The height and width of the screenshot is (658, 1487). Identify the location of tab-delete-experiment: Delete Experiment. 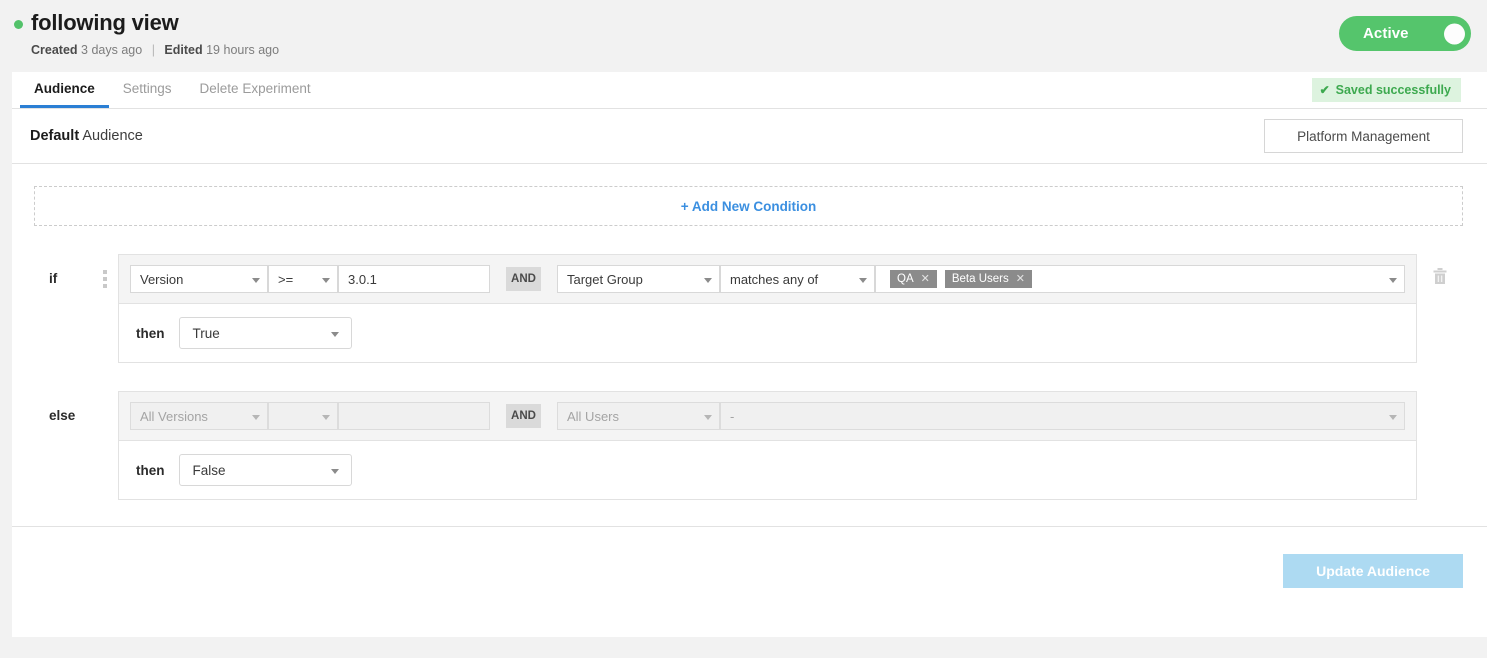
(255, 90).